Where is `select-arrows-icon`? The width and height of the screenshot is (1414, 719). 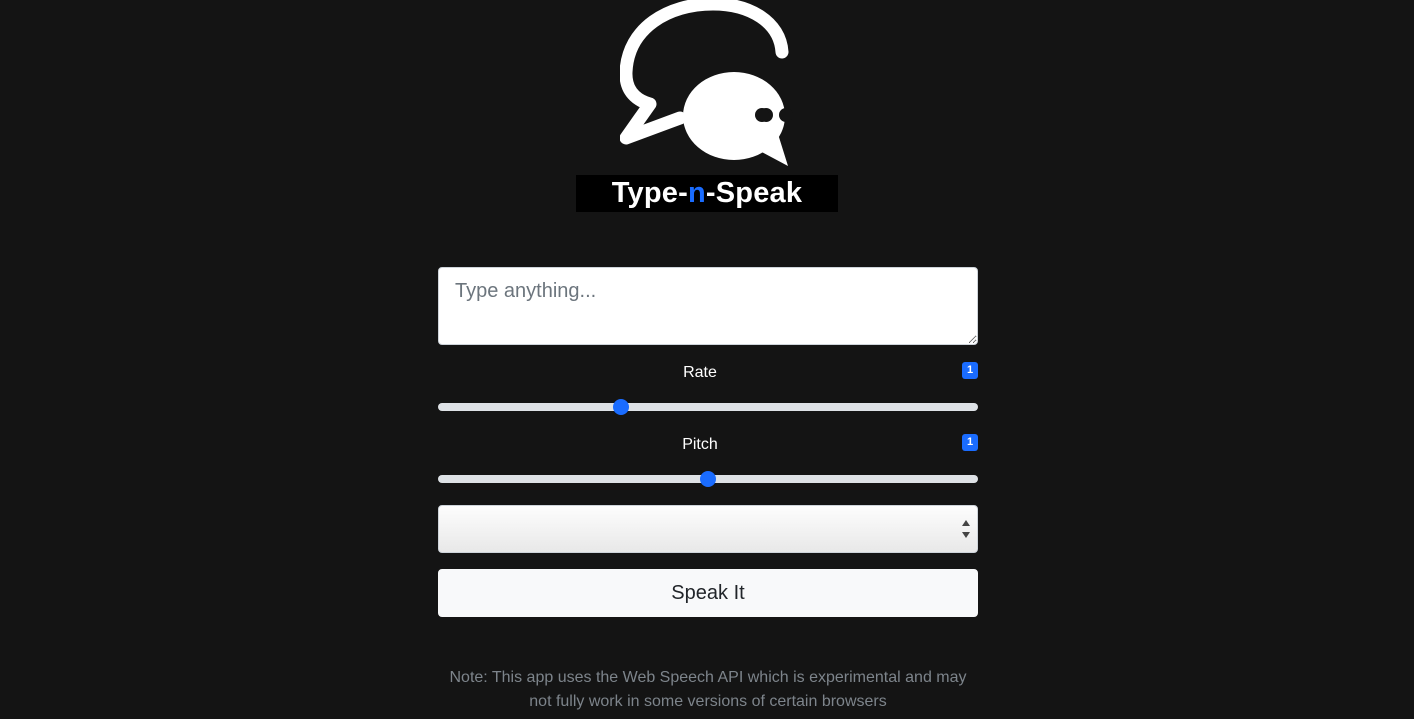 select-arrows-icon is located at coordinates (966, 529).